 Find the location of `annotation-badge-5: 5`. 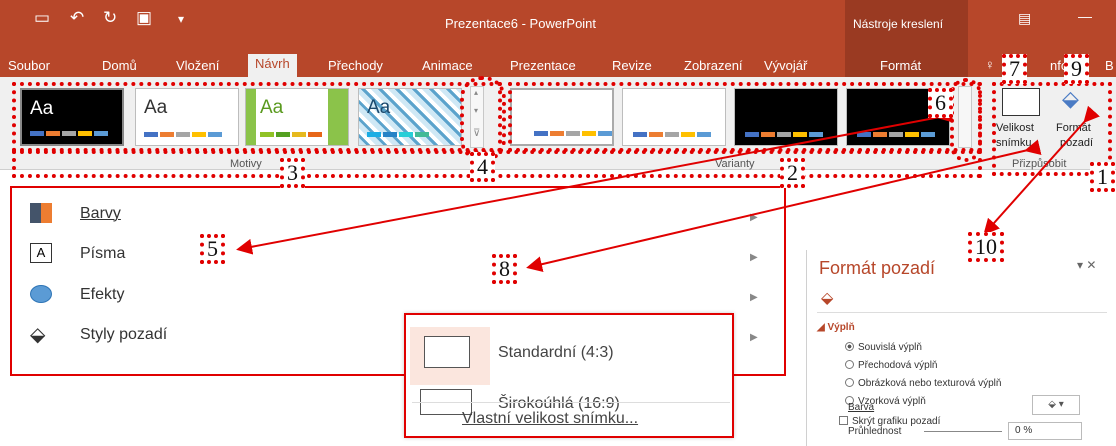

annotation-badge-5: 5 is located at coordinates (212, 249).